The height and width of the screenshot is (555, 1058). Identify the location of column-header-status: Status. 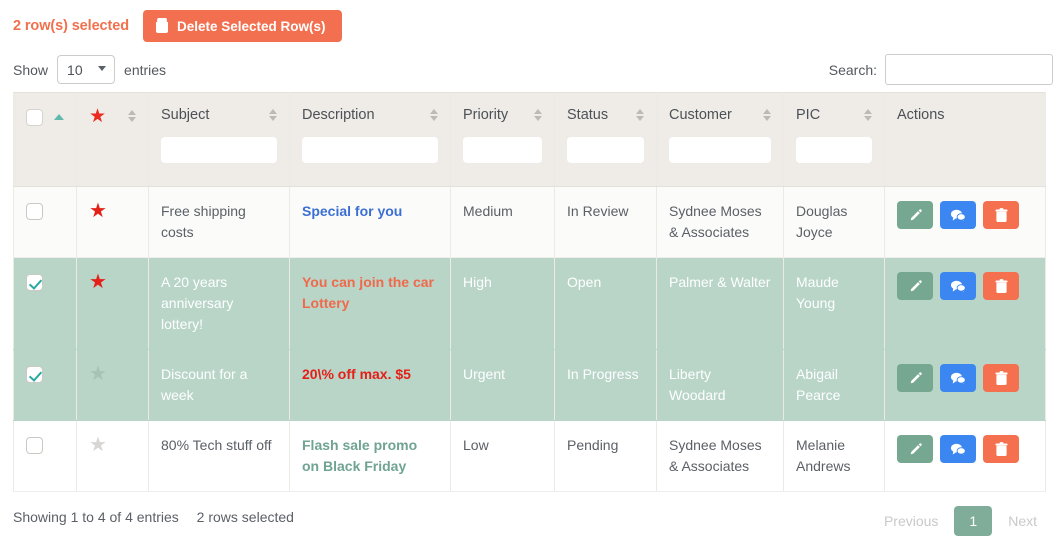
(605, 139).